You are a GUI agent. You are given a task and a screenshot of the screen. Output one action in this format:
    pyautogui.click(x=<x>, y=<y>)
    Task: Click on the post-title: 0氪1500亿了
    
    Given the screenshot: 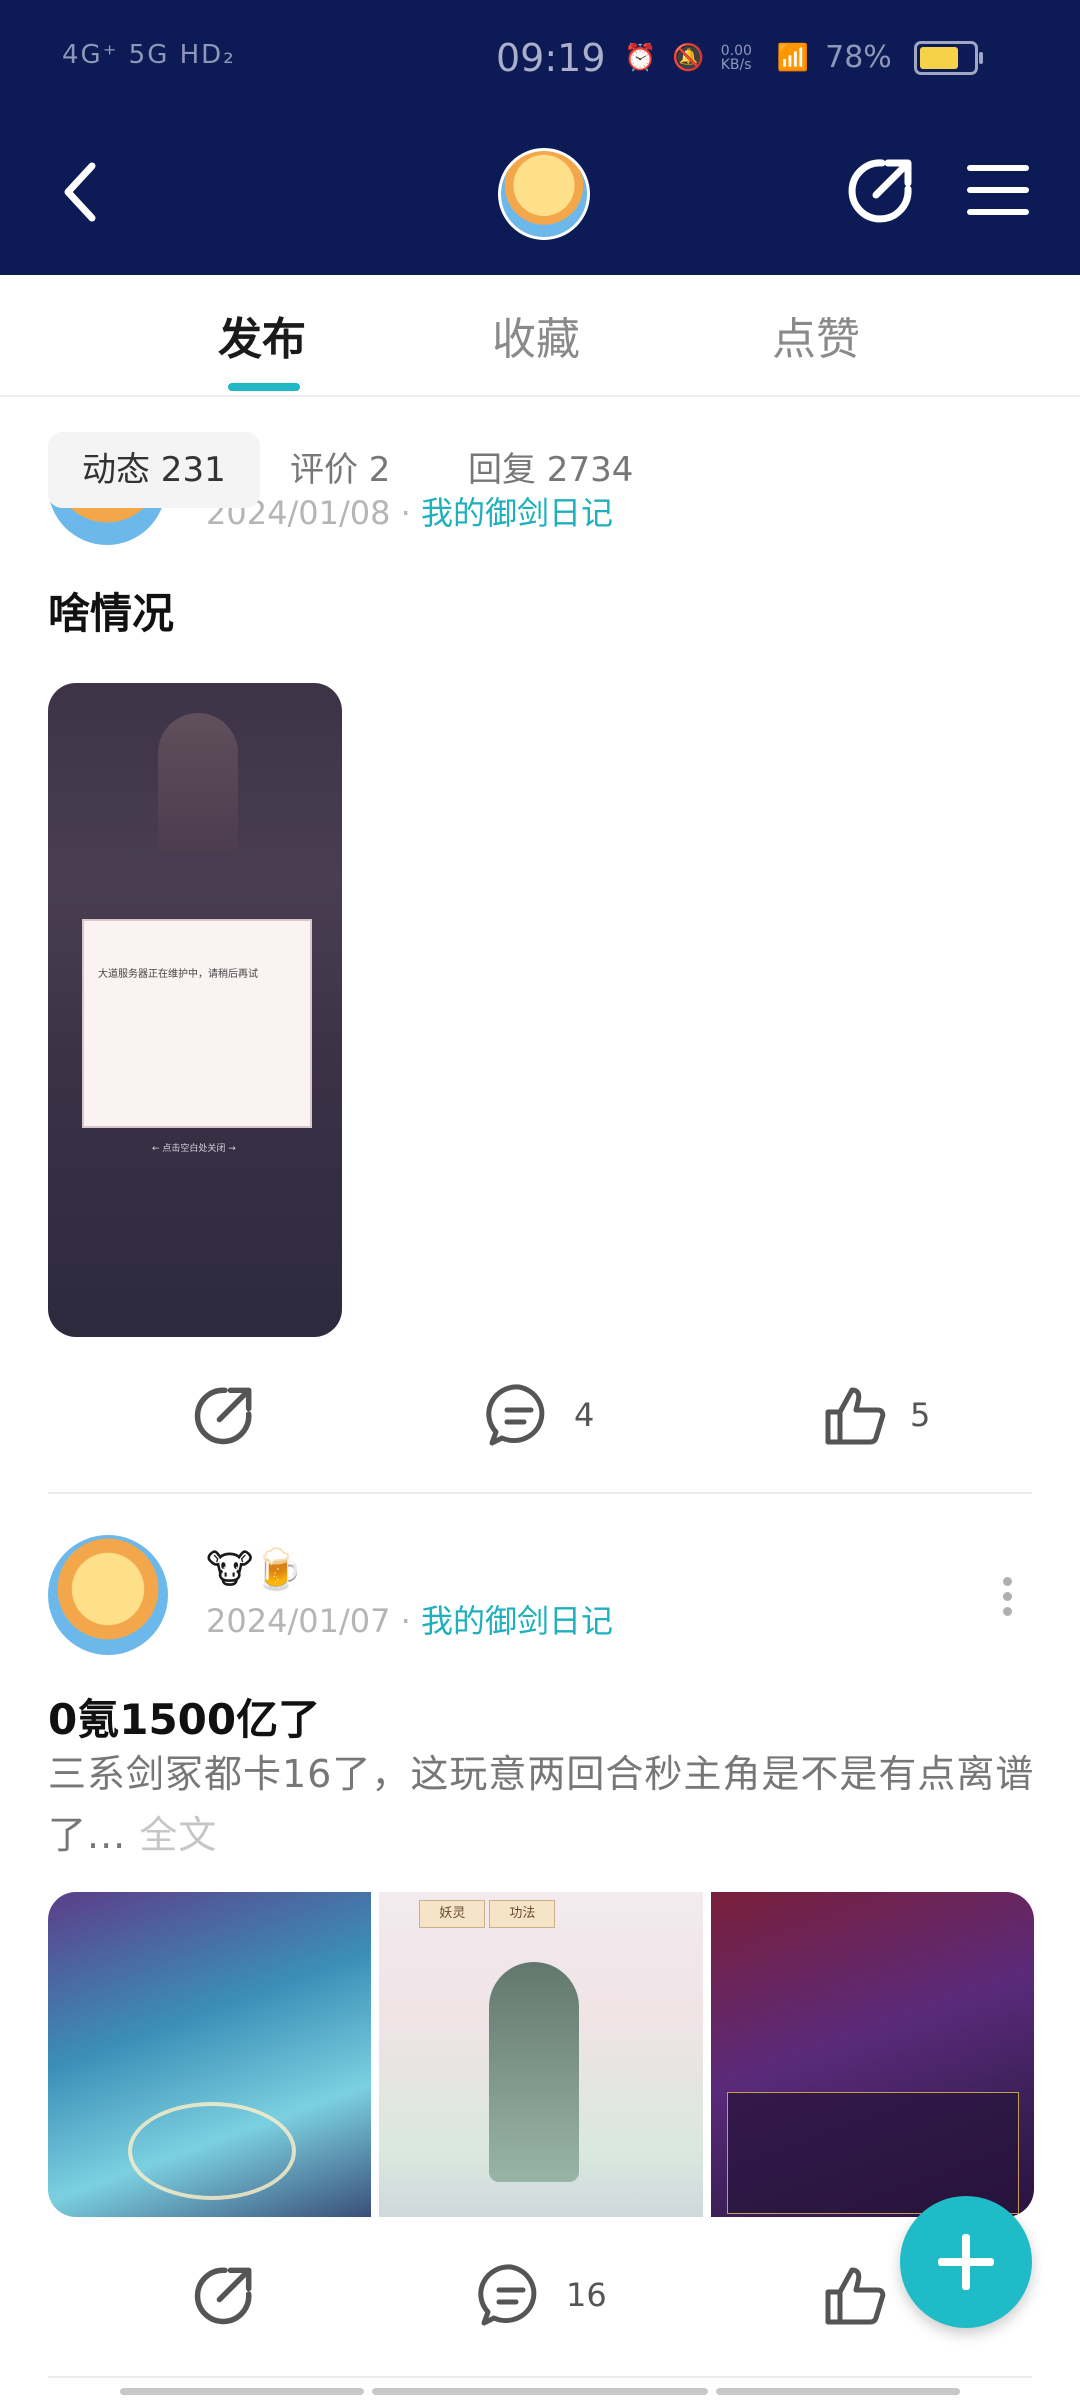 What is the action you would take?
    pyautogui.click(x=184, y=1716)
    